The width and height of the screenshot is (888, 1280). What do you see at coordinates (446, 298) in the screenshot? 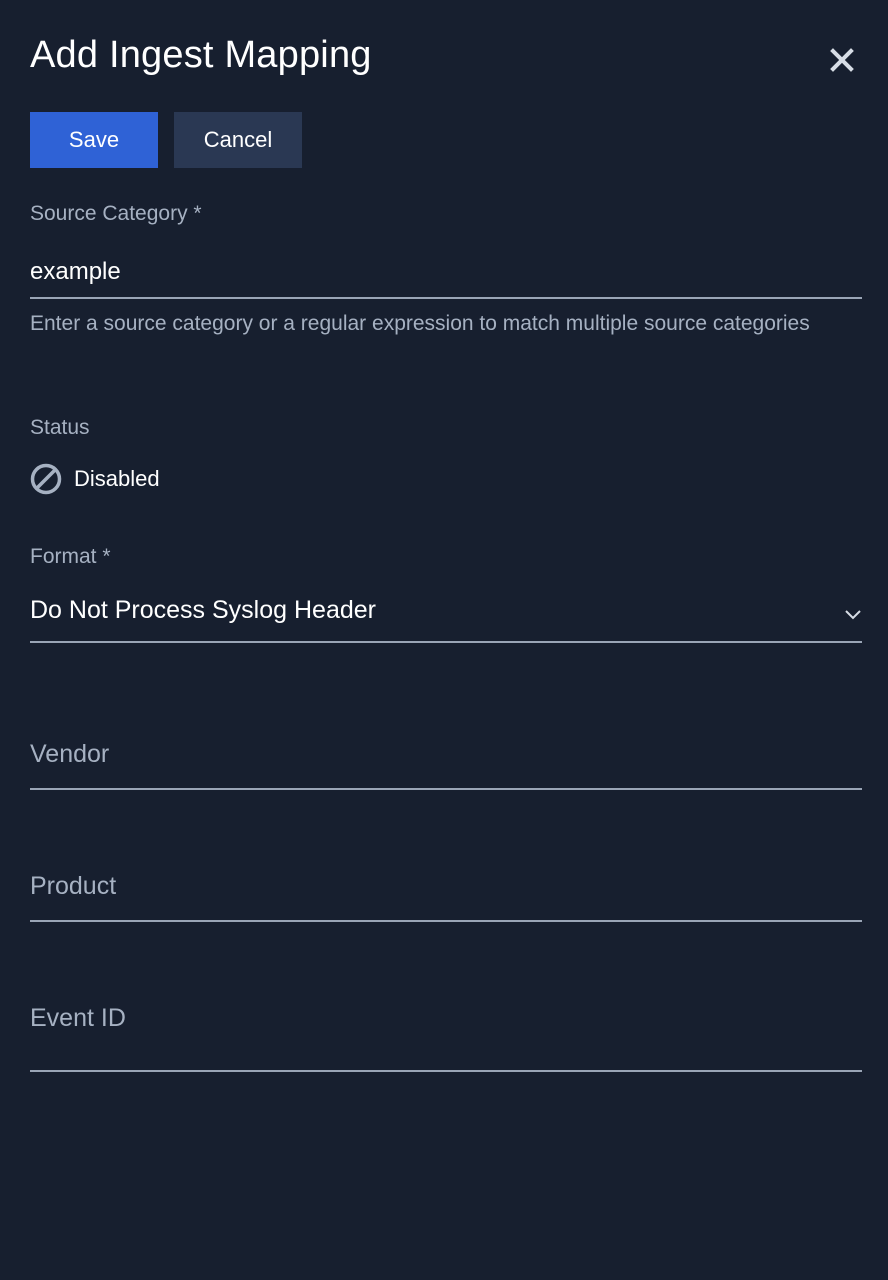
I see `source-category-underline` at bounding box center [446, 298].